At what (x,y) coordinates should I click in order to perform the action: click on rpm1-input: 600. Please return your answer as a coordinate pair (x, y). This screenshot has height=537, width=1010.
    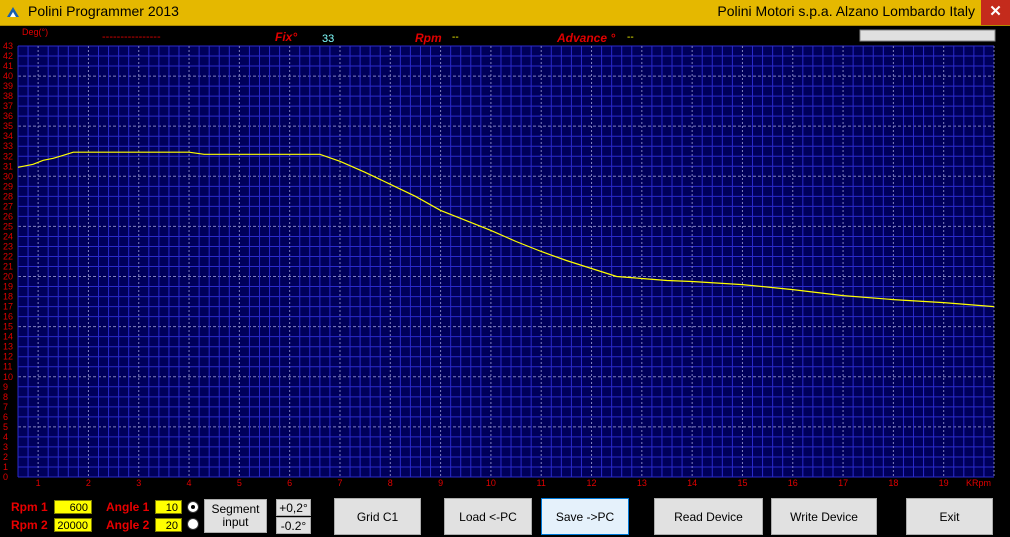
    Looking at the image, I should click on (73, 507).